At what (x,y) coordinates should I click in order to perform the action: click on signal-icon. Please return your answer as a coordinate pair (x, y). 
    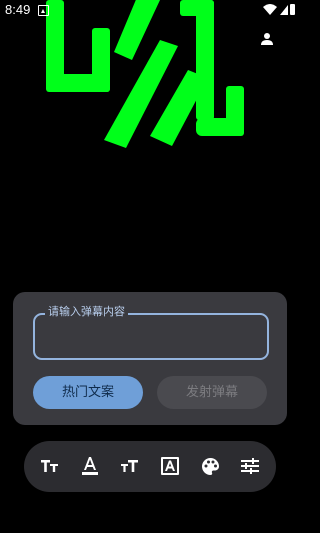
    Looking at the image, I should click on (284, 10).